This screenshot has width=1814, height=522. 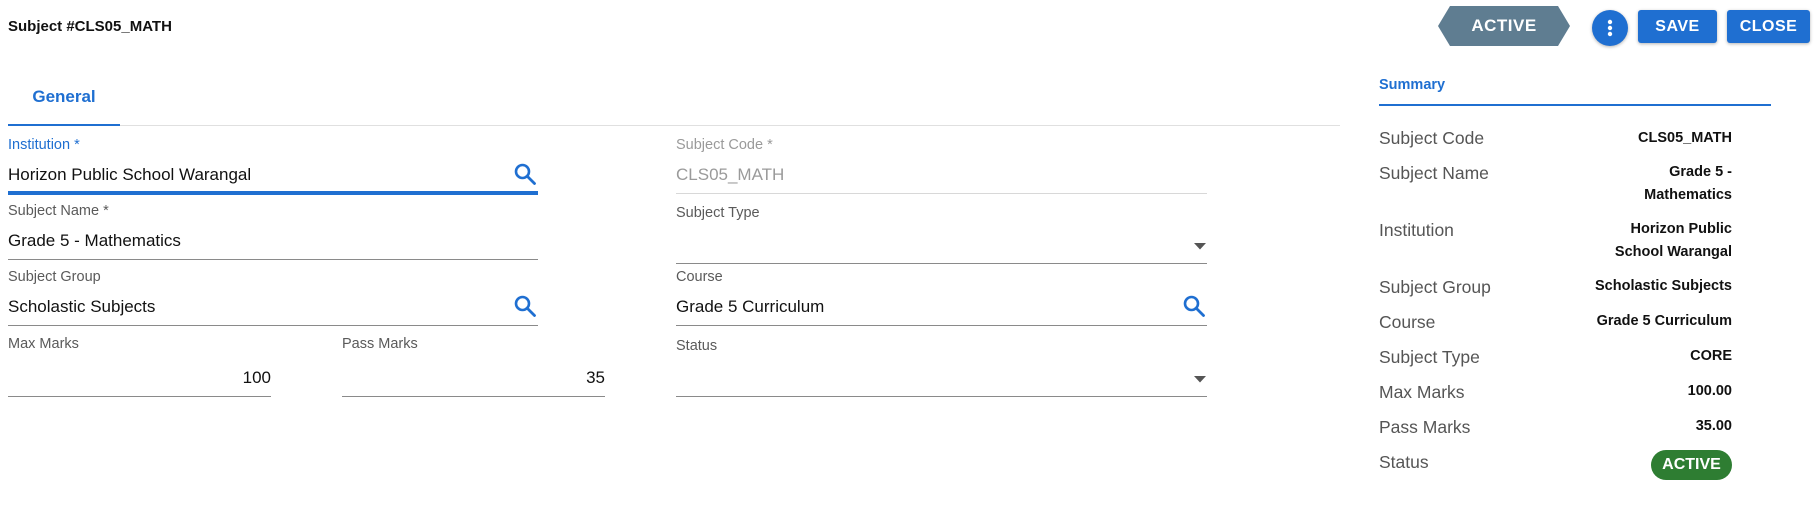 What do you see at coordinates (1429, 357) in the screenshot?
I see `summary-label-subject-type: Subject Type` at bounding box center [1429, 357].